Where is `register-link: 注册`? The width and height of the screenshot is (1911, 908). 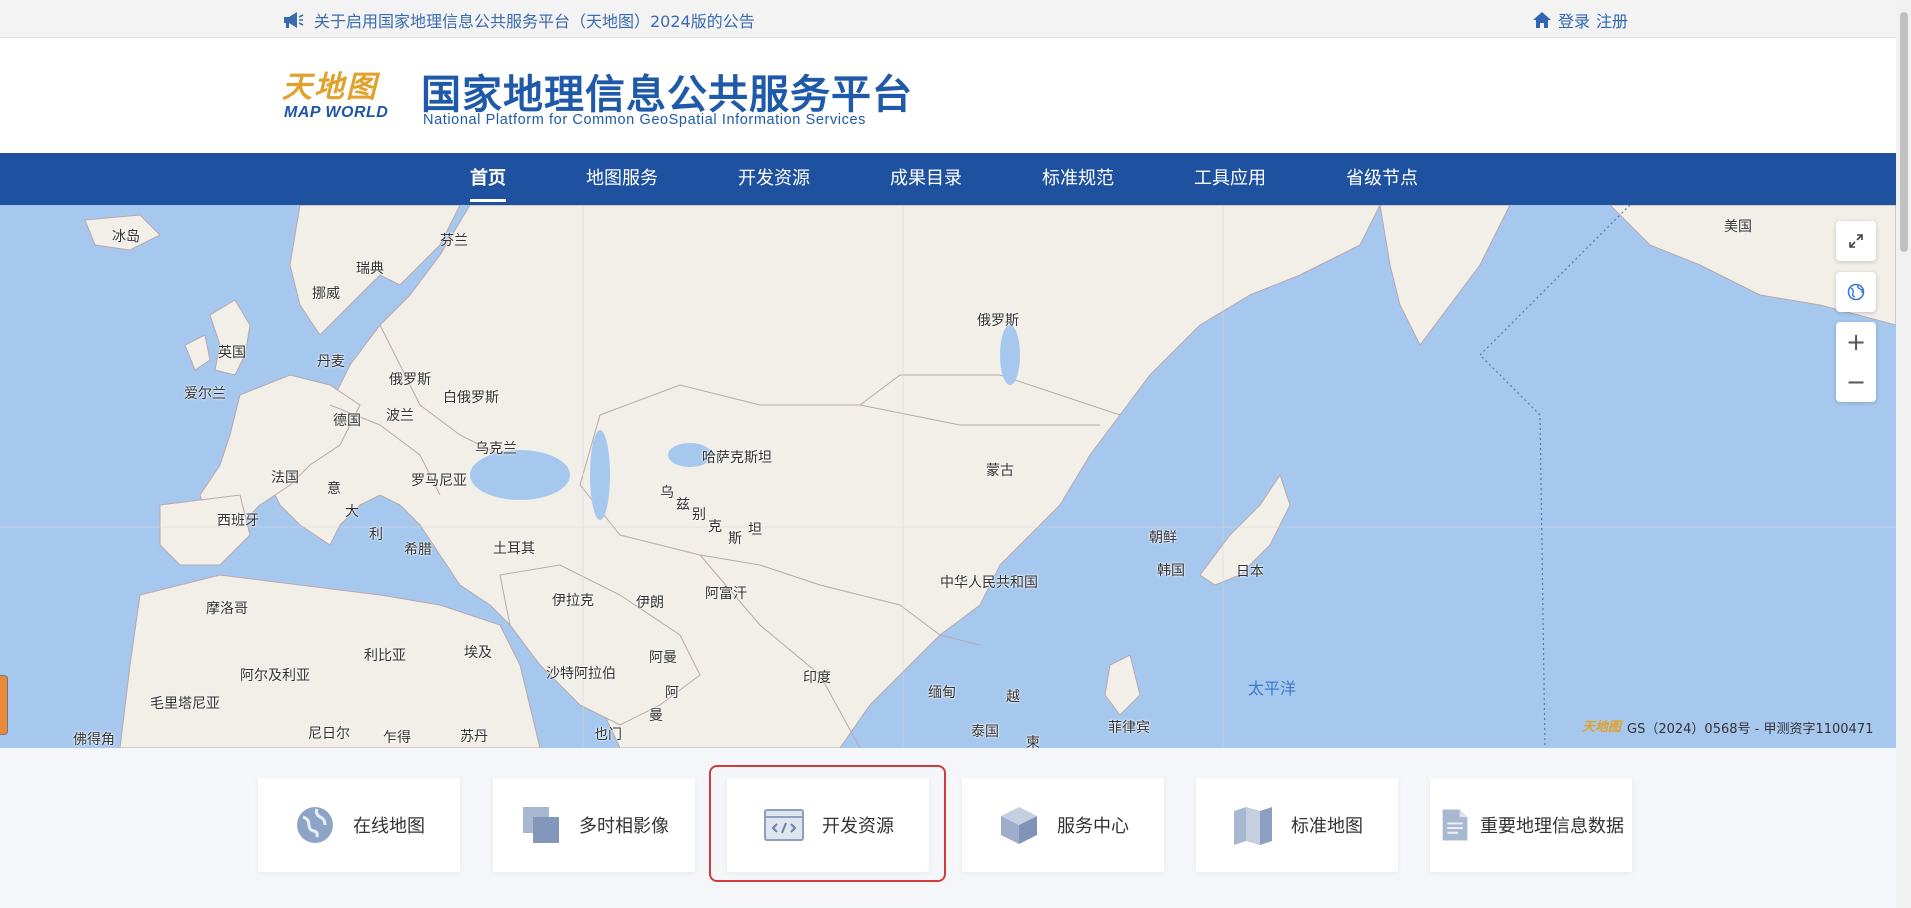 register-link: 注册 is located at coordinates (1612, 20).